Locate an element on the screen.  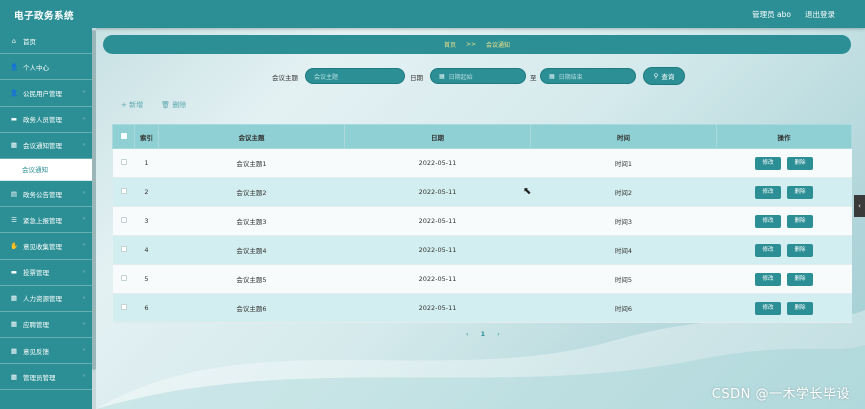
book-icon: ▤ is located at coordinates (14, 193).